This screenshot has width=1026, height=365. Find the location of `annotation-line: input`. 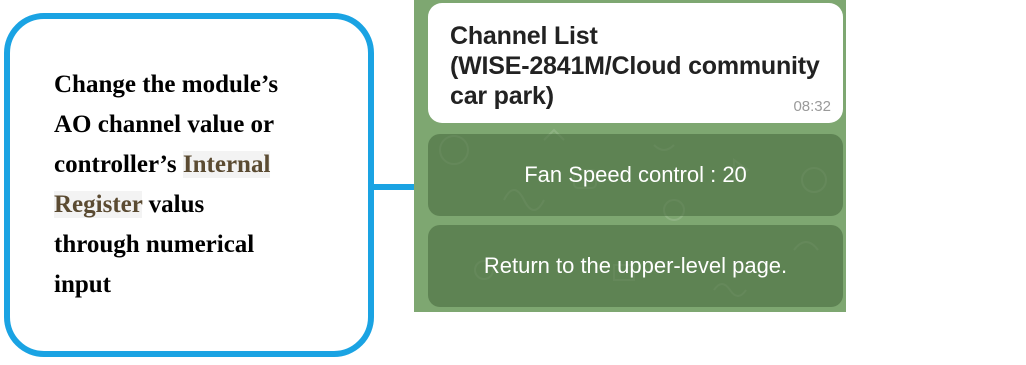

annotation-line: input is located at coordinates (82, 284).